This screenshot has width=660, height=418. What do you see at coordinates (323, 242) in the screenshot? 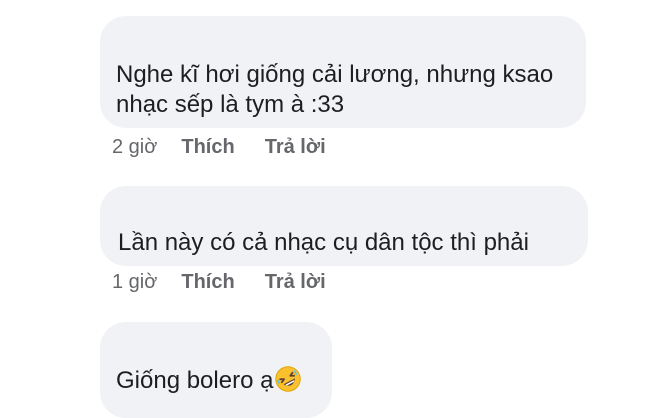
I see `comment-text-line: Lần này có cả nhạc cụ dân tộc thì phải` at bounding box center [323, 242].